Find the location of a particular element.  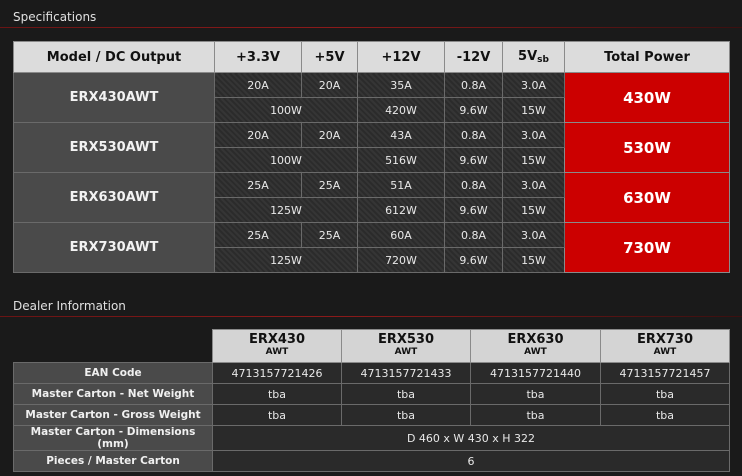

dealer-model-header: ERX730 AWT is located at coordinates (665, 346).